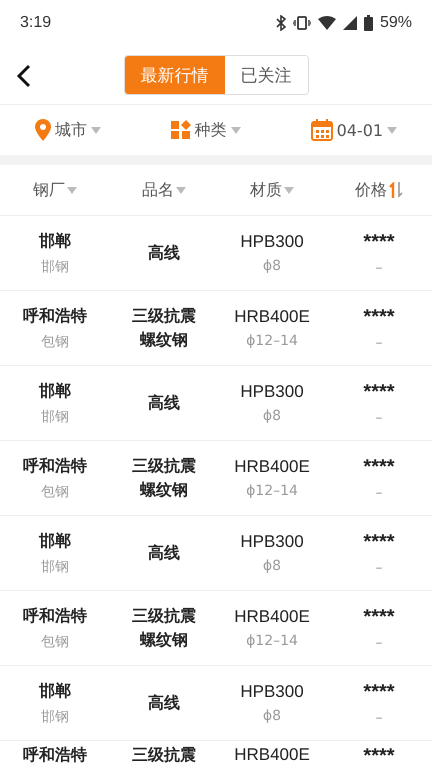 The image size is (432, 768). I want to click on location-pin-icon, so click(42, 130).